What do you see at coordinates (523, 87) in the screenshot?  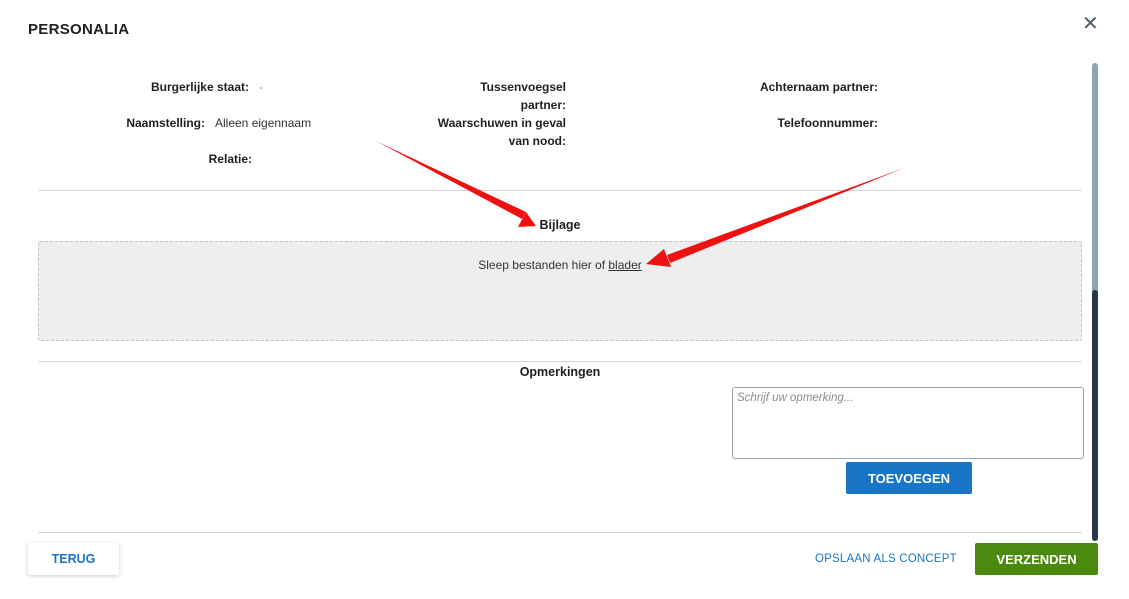 I see `tussenvoegsel-label-line1: Tussenvoegsel` at bounding box center [523, 87].